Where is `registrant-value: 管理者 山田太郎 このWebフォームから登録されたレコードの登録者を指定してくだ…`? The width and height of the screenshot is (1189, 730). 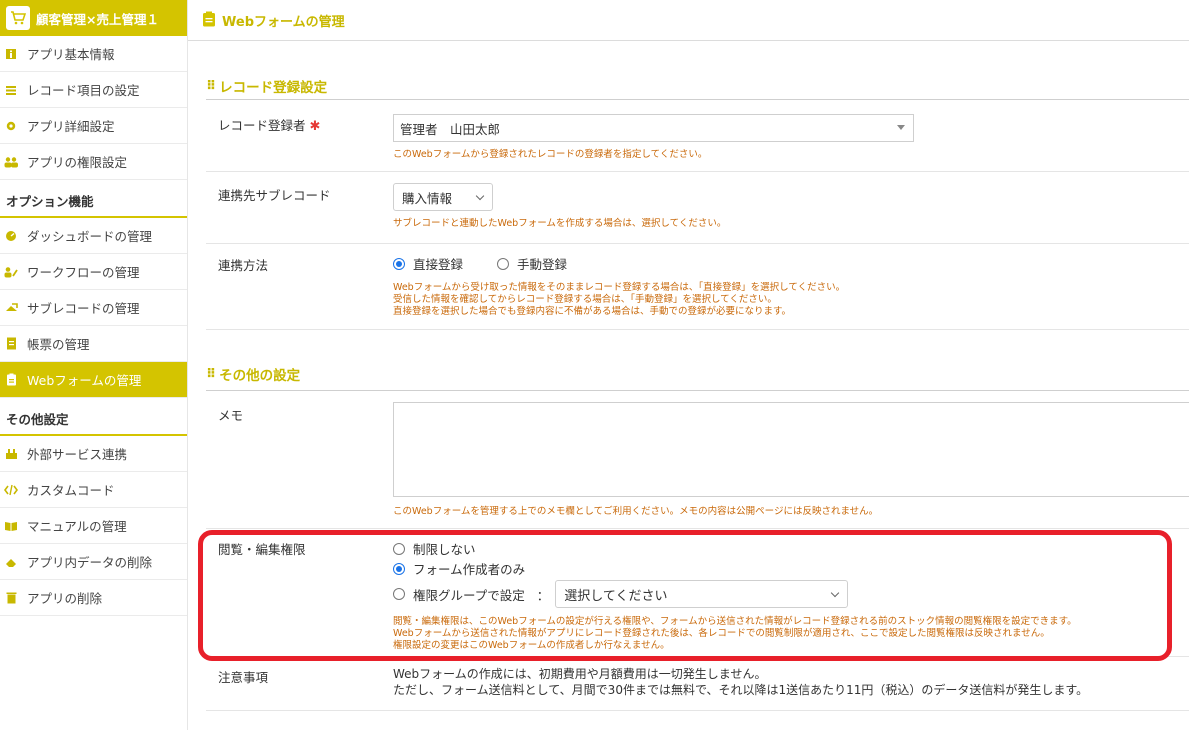
registrant-value: 管理者 山田太郎 このWebフォームから登録されたレコードの登録者を指定してくだ… is located at coordinates (791, 137).